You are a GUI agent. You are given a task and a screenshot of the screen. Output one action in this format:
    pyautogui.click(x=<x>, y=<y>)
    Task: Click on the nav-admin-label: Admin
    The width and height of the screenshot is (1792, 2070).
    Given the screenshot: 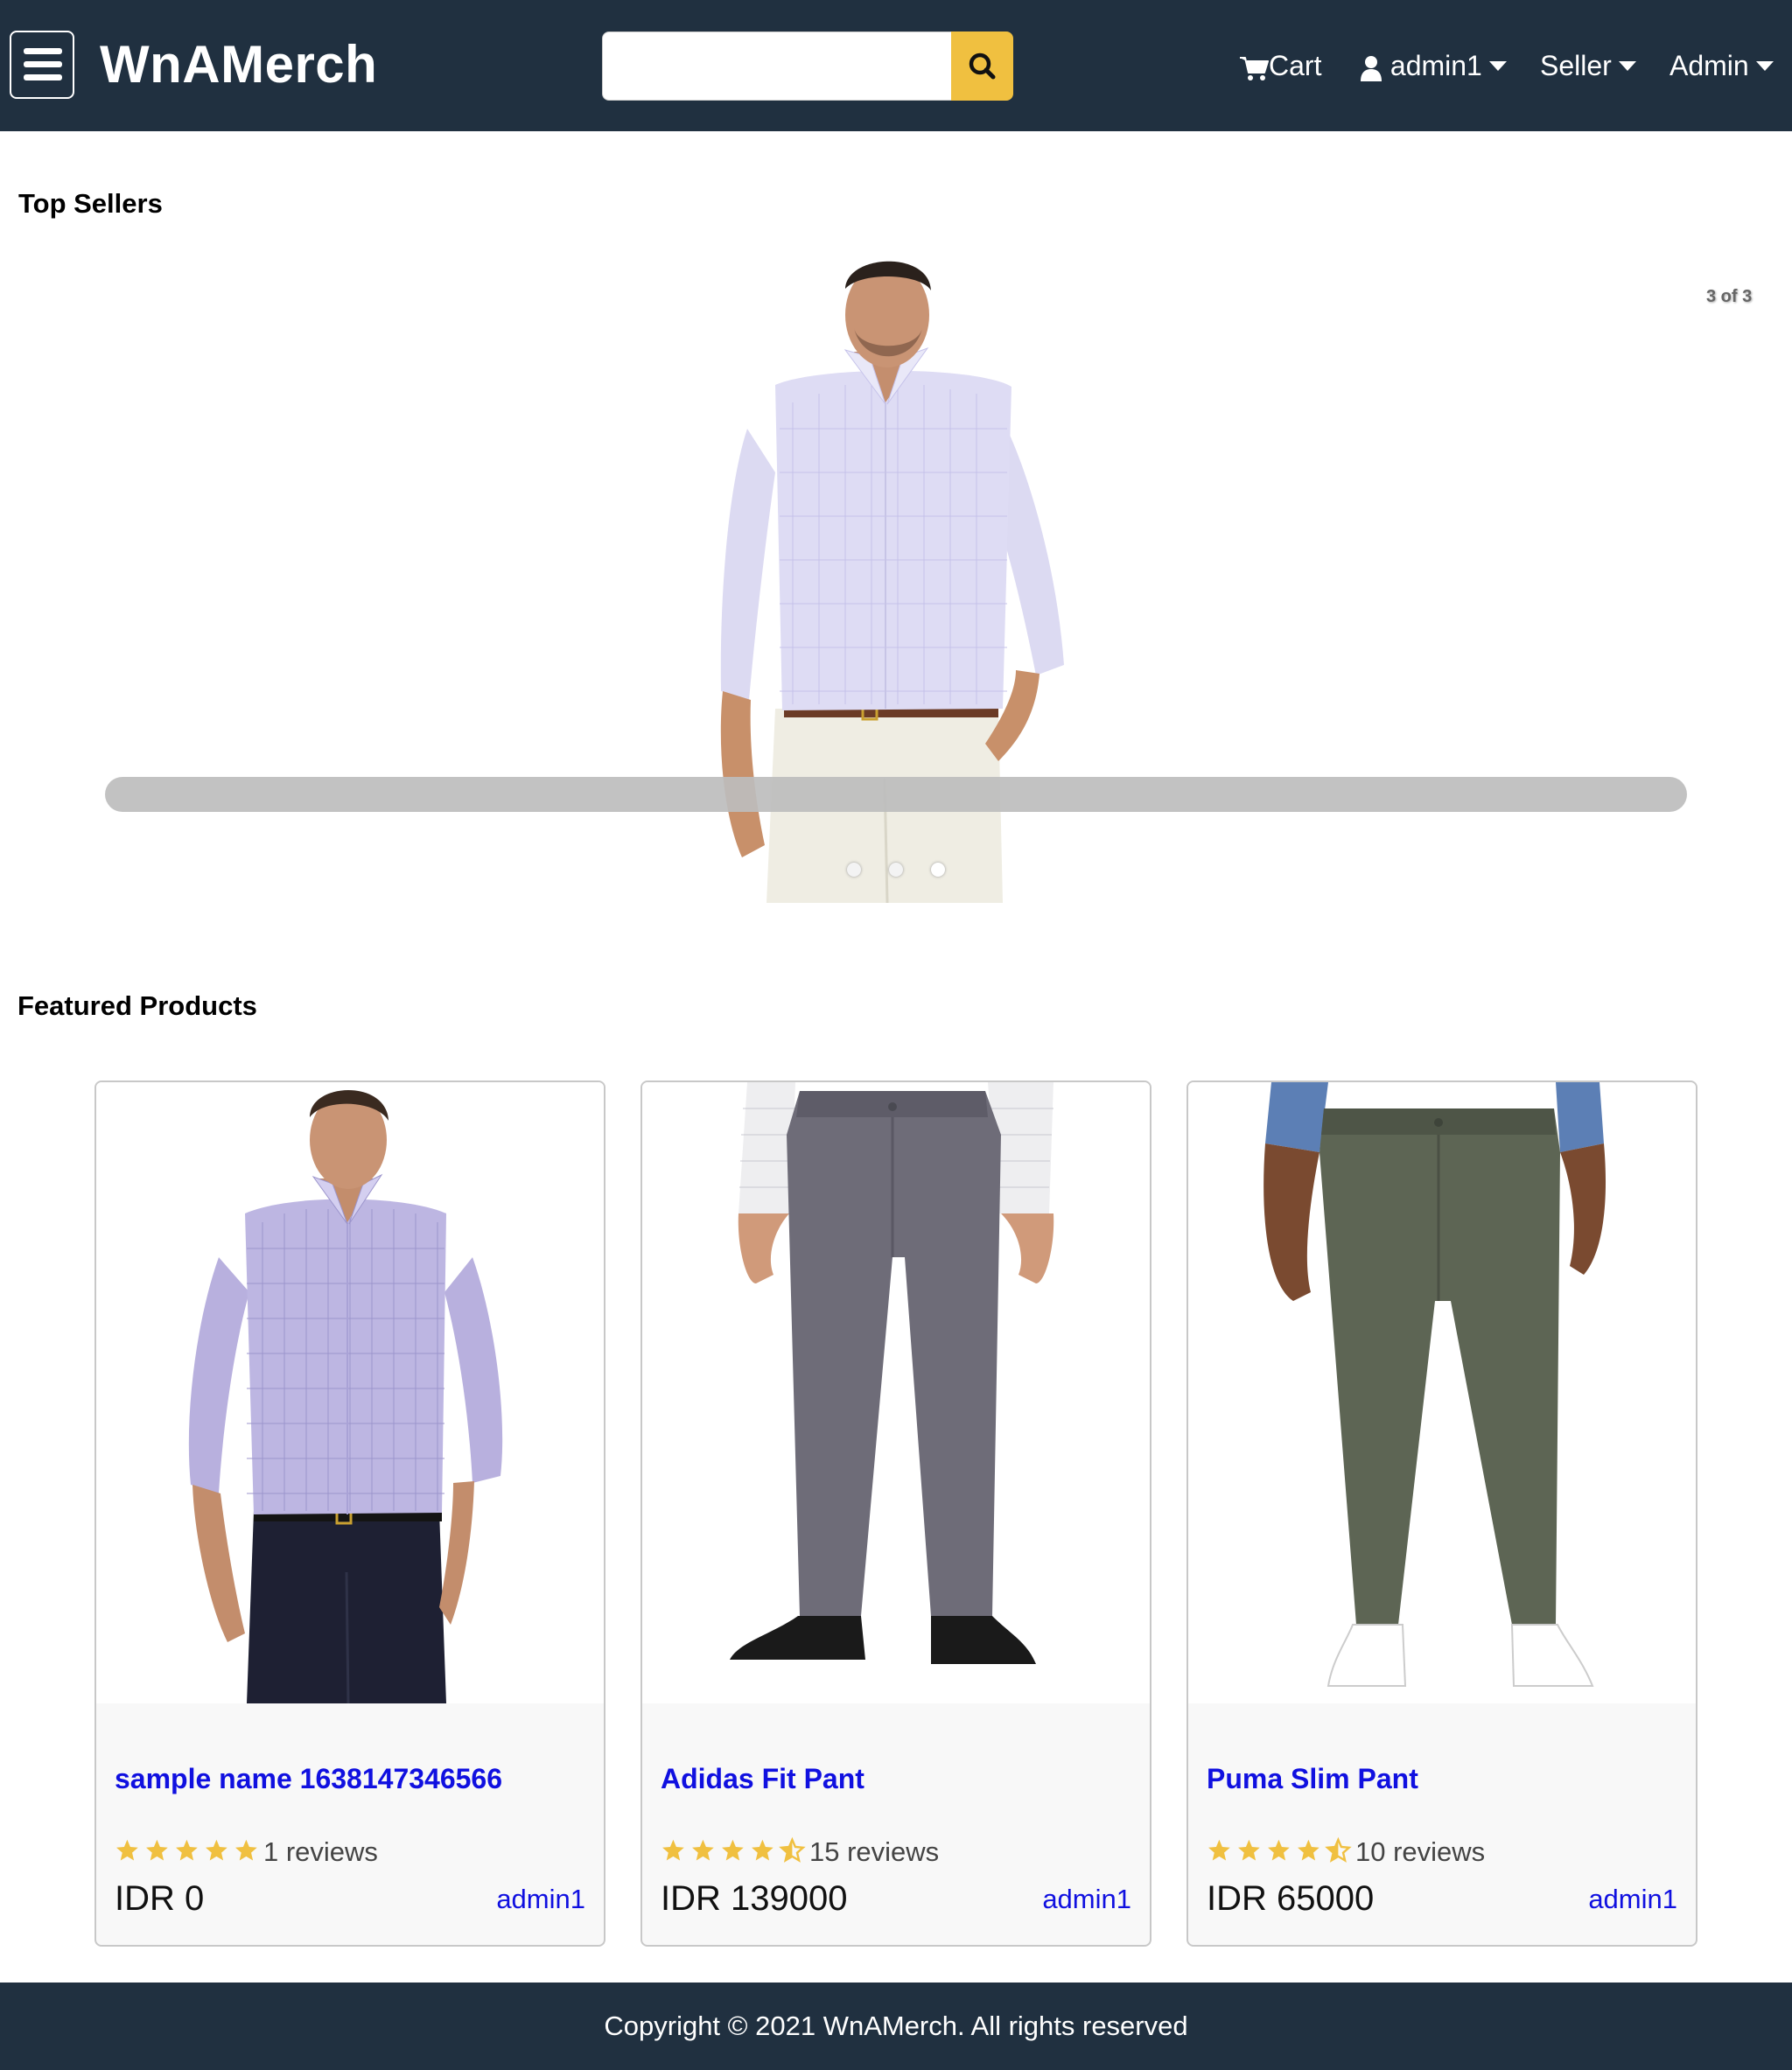 What is the action you would take?
    pyautogui.click(x=1709, y=65)
    